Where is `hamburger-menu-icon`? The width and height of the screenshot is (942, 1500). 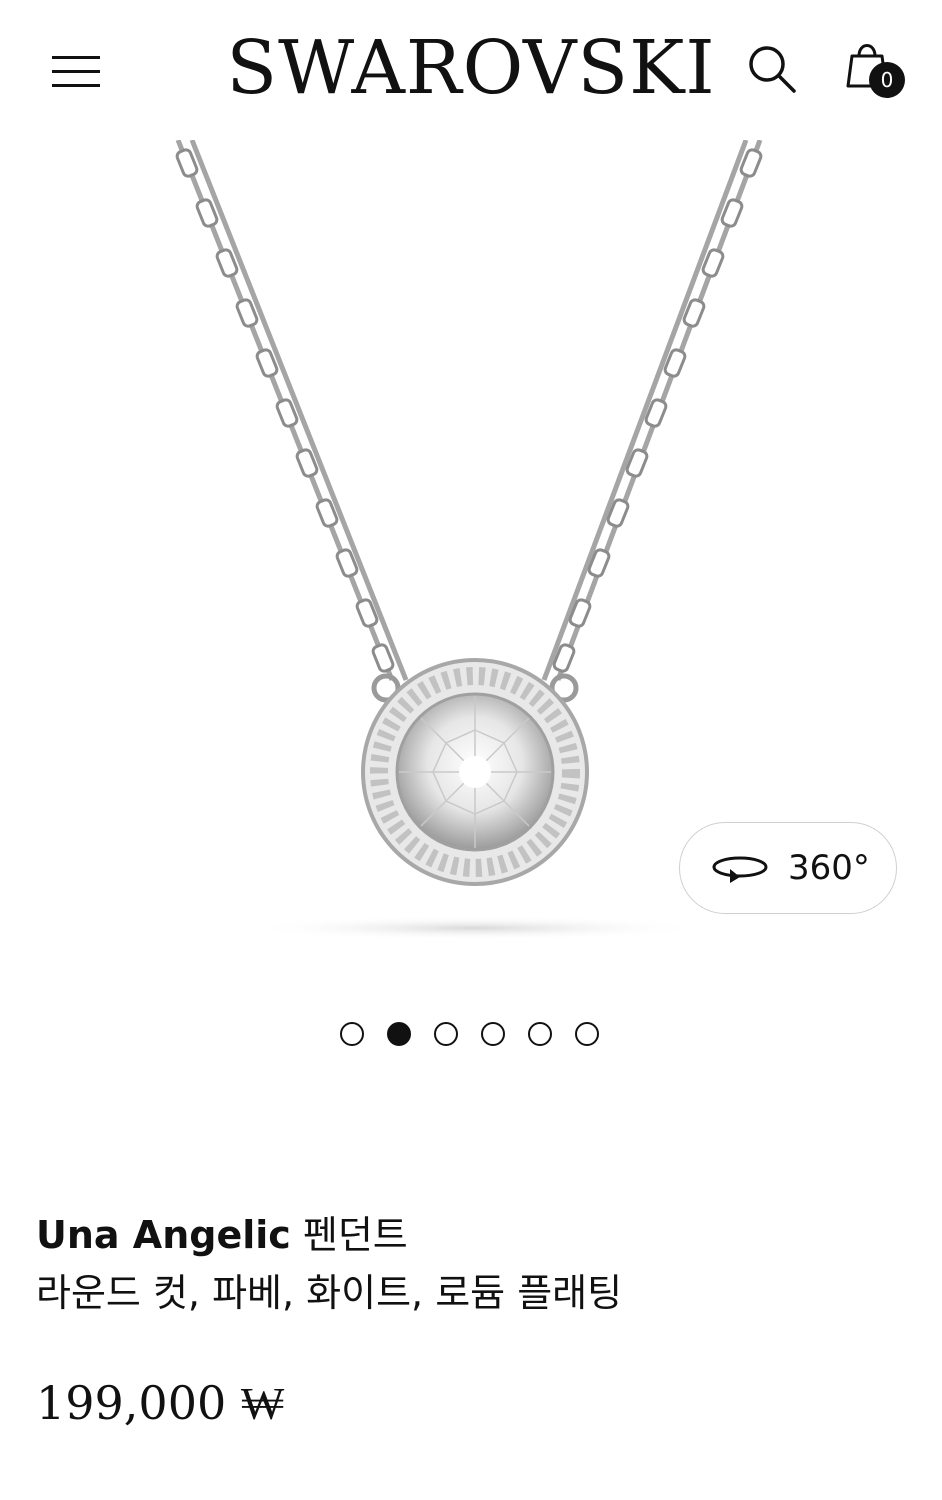 hamburger-menu-icon is located at coordinates (76, 71).